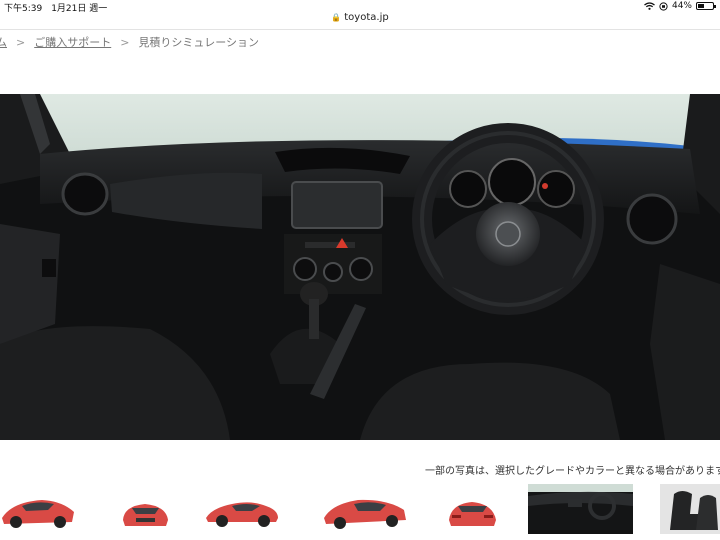 The image size is (720, 540). What do you see at coordinates (198, 42) in the screenshot?
I see `breadcrumb-current: 見積りシミュレーション` at bounding box center [198, 42].